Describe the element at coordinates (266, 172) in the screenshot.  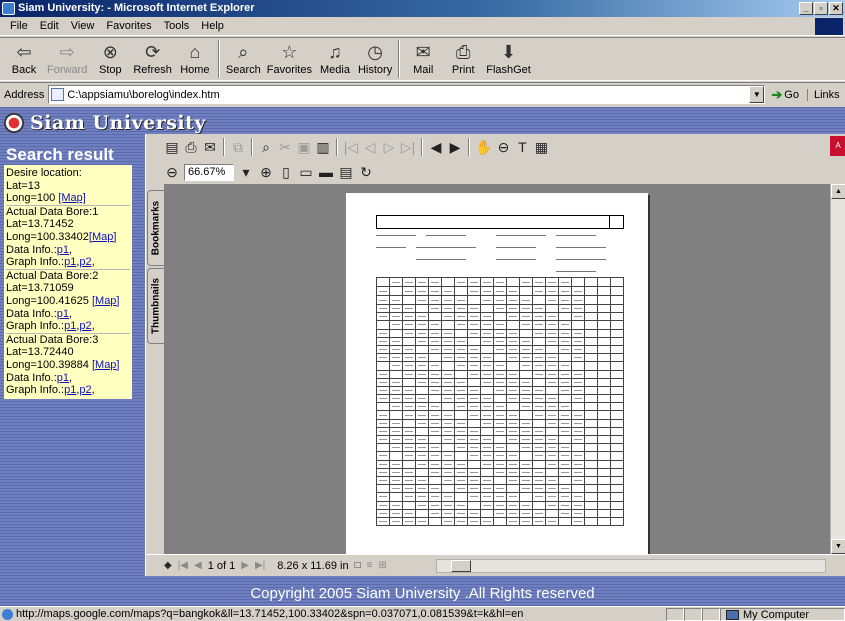
I see `zoom-in-icon: ⊕` at that location.